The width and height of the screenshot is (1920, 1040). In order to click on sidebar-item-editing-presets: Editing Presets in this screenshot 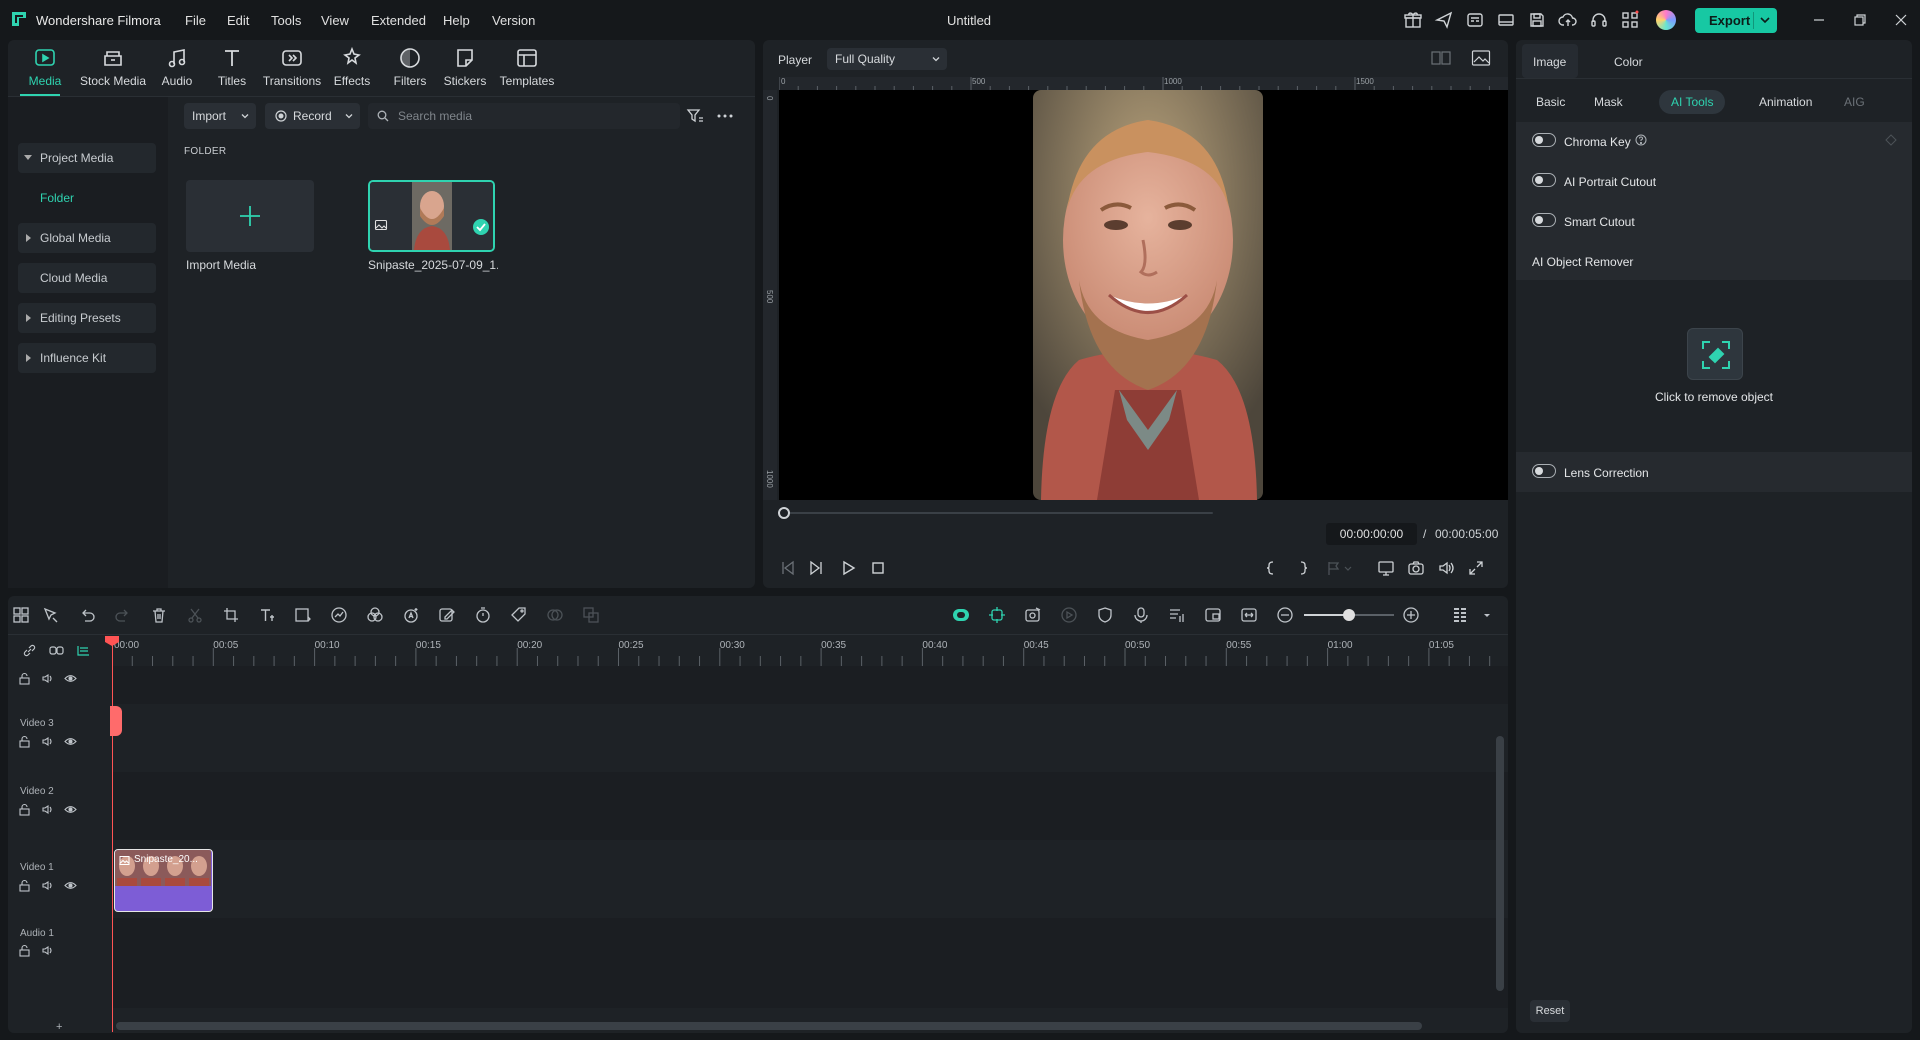, I will do `click(87, 318)`.